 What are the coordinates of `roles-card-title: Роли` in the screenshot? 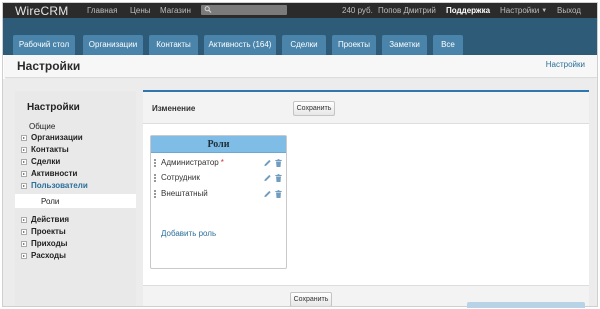 It's located at (218, 144).